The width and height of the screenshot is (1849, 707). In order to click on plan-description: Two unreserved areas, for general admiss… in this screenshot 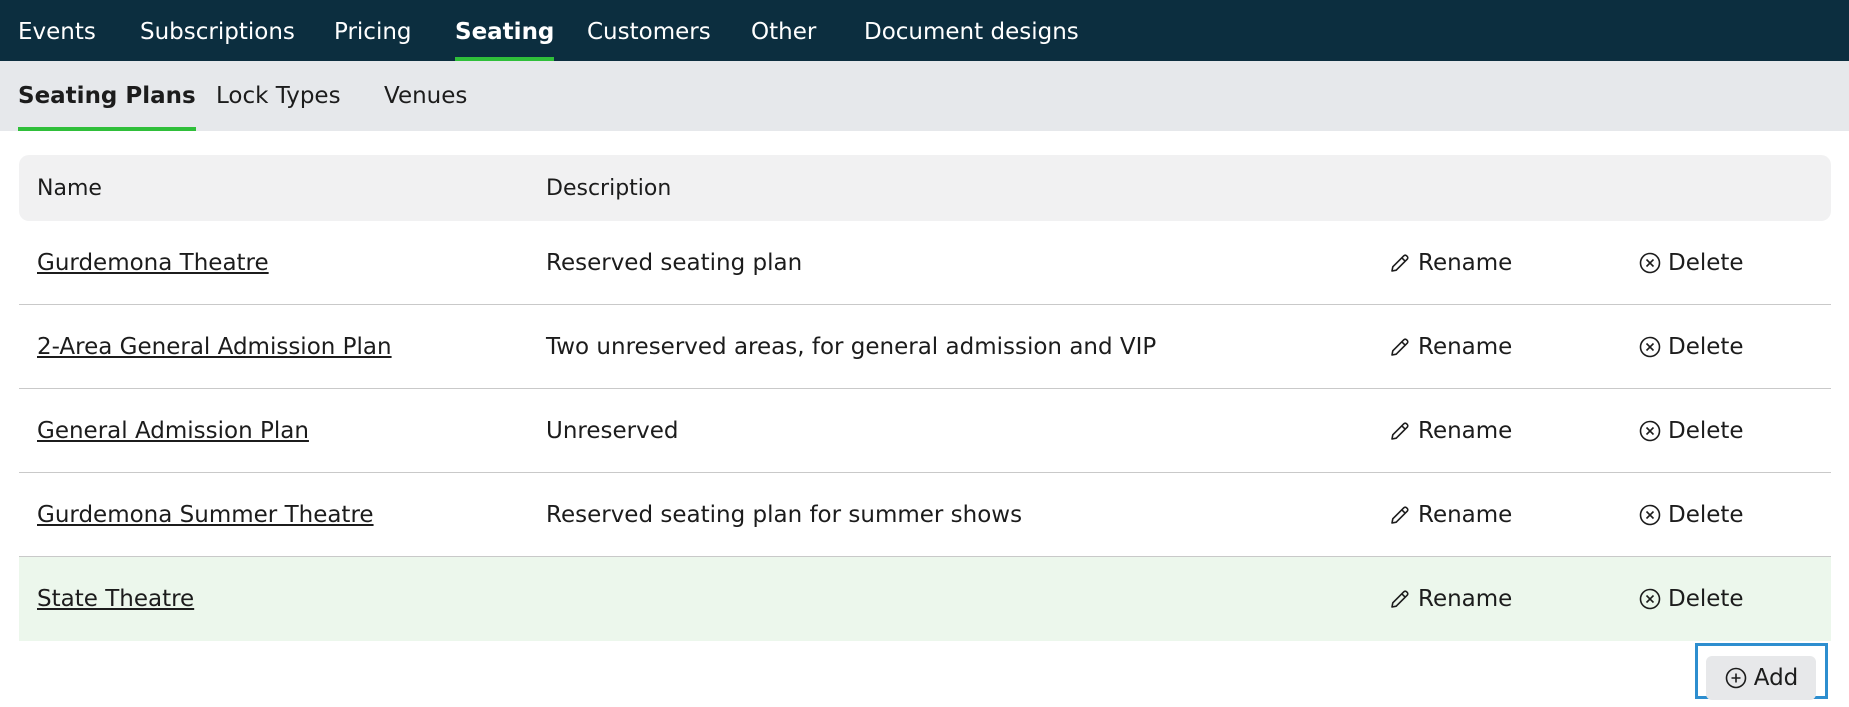, I will do `click(851, 347)`.